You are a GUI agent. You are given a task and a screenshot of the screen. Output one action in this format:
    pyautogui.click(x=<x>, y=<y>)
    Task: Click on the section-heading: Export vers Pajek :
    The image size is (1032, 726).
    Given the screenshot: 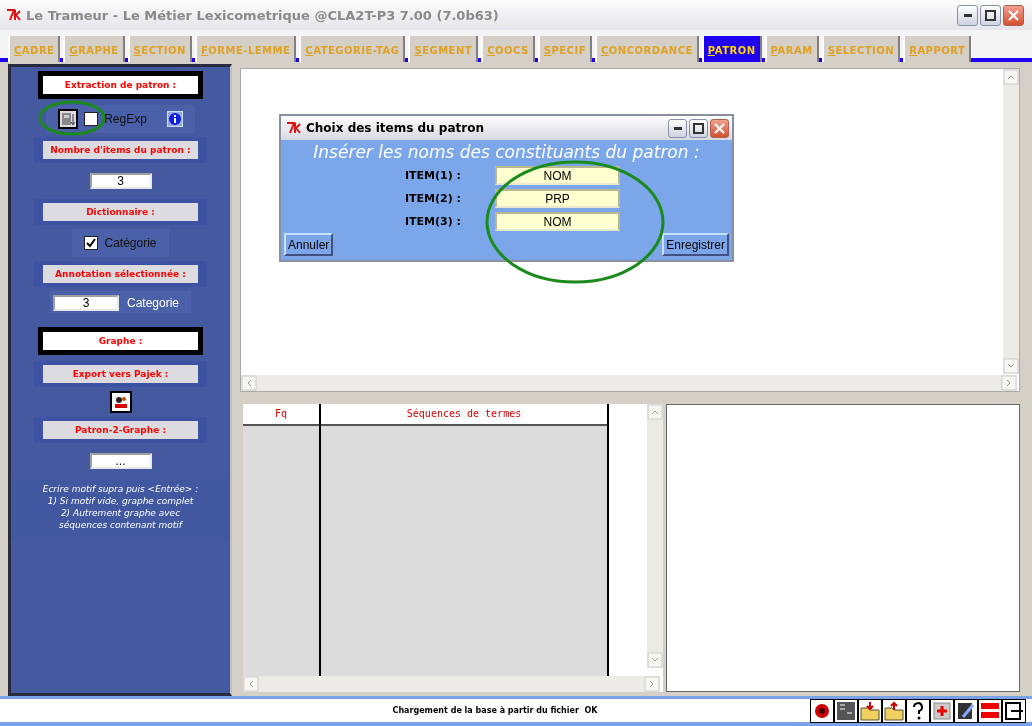 What is the action you would take?
    pyautogui.click(x=120, y=374)
    